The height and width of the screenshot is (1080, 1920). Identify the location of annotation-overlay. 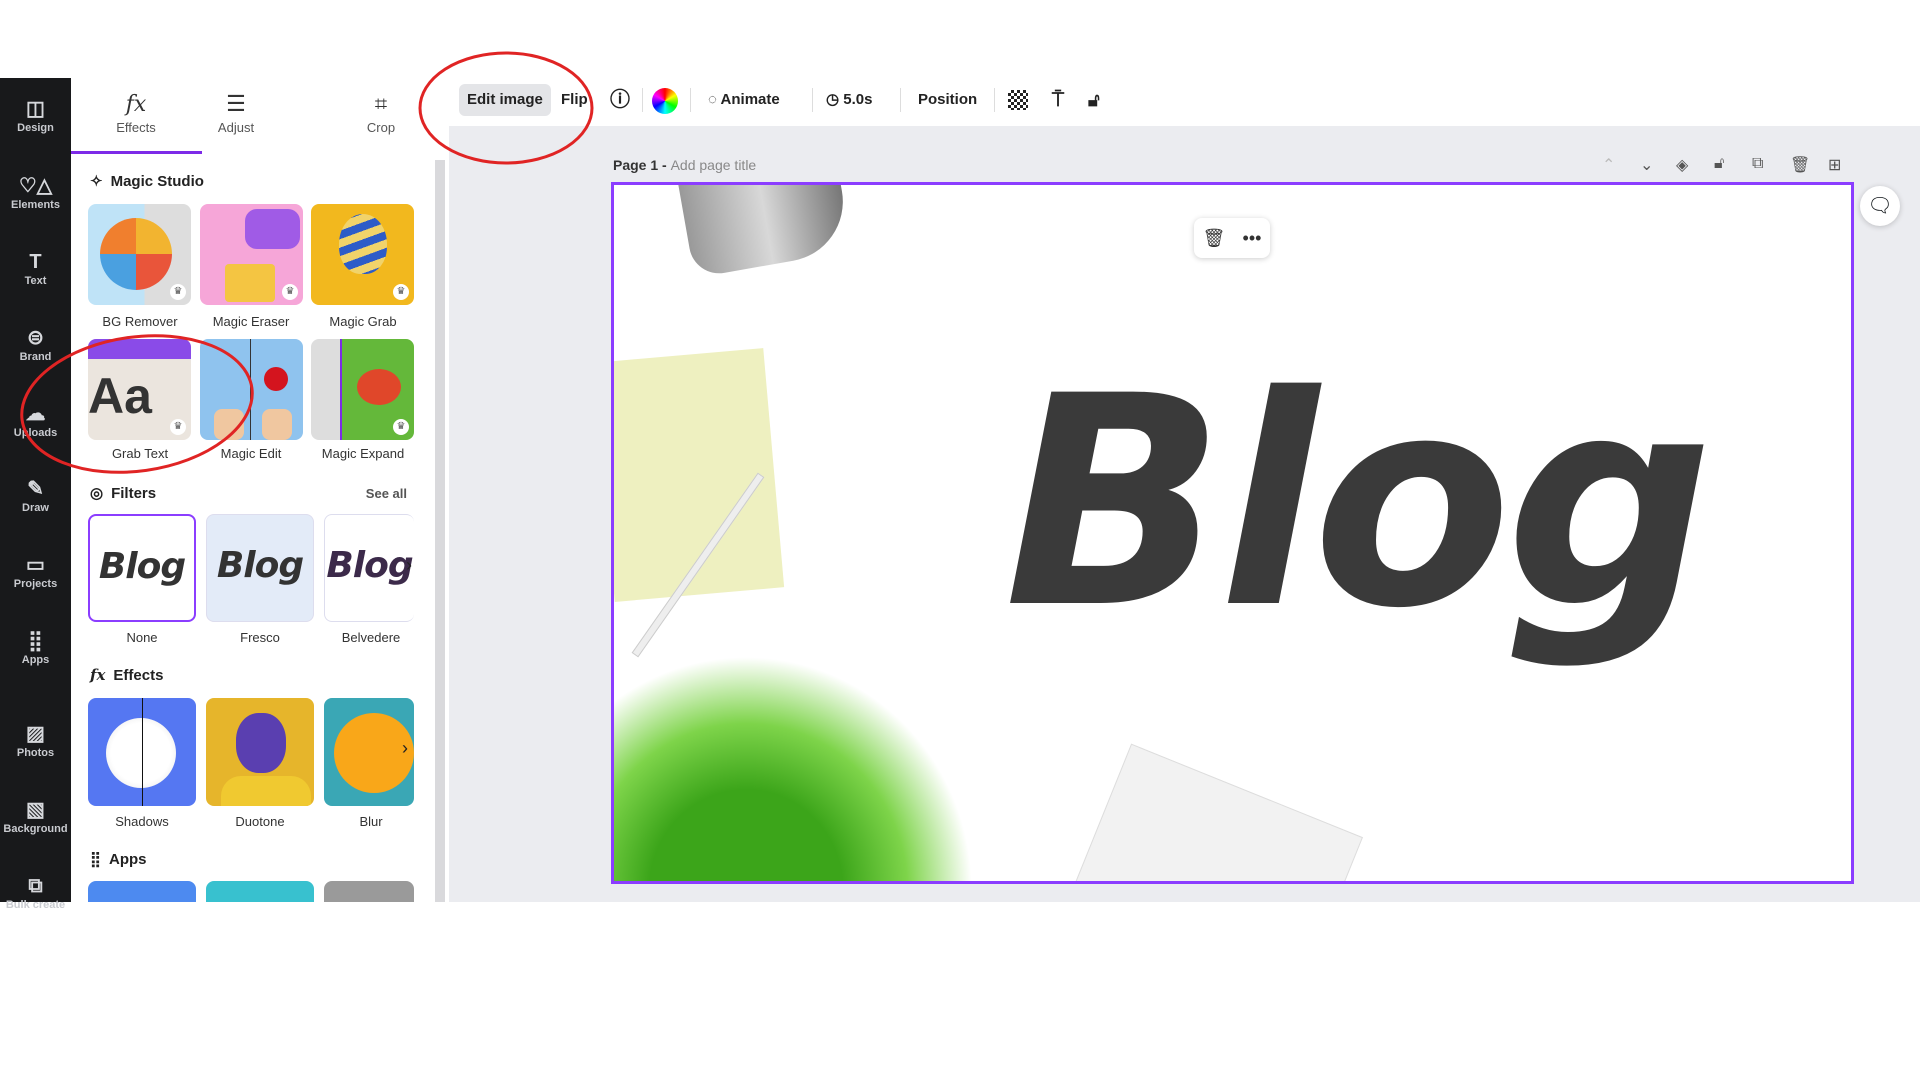
(307, 262).